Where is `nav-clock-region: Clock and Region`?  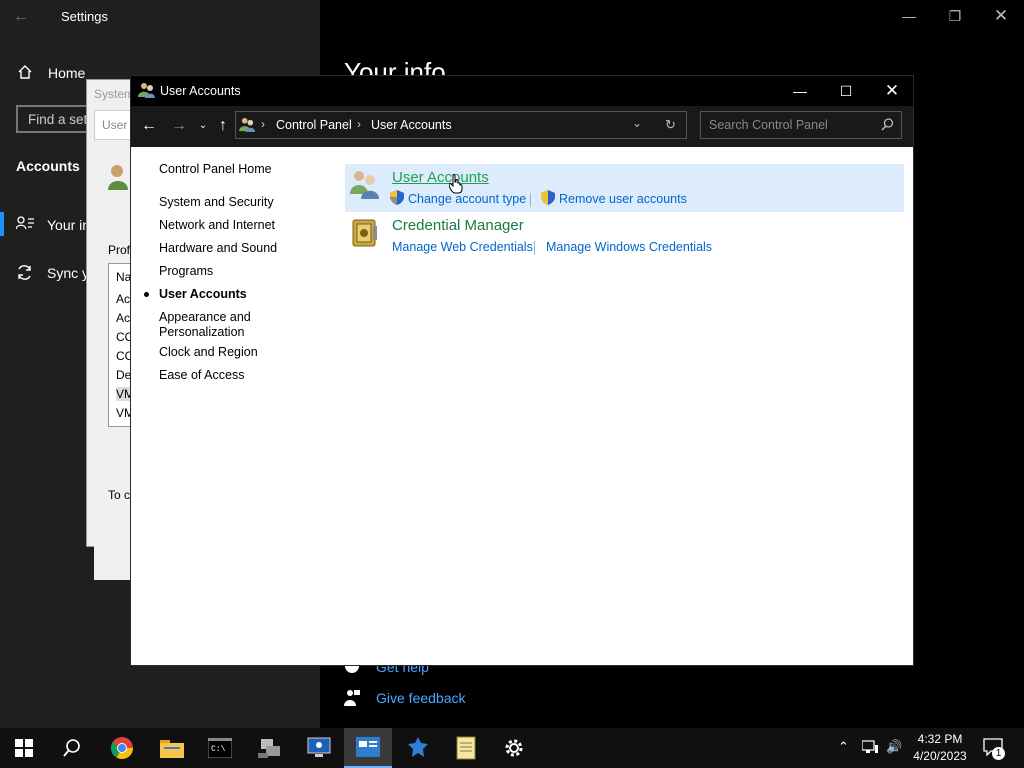 nav-clock-region: Clock and Region is located at coordinates (208, 352).